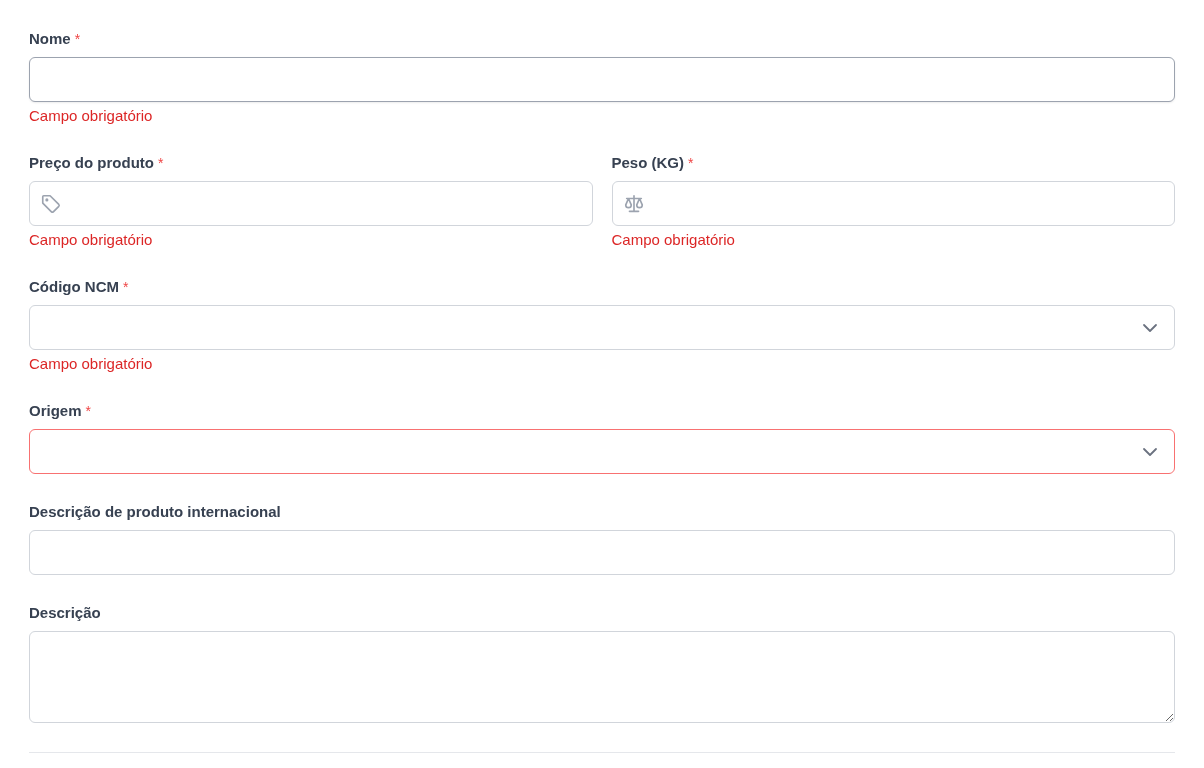 The height and width of the screenshot is (768, 1204). I want to click on field-label: Descrição, so click(65, 612).